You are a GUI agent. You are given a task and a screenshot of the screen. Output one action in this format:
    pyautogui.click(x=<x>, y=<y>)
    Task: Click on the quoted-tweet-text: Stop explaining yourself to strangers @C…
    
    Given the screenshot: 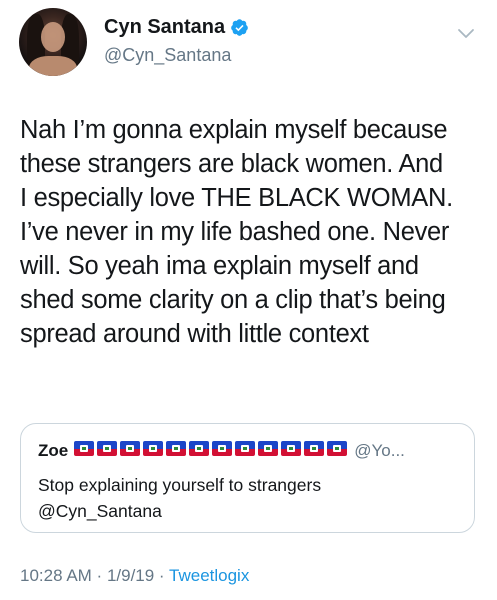 What is the action you would take?
    pyautogui.click(x=248, y=498)
    